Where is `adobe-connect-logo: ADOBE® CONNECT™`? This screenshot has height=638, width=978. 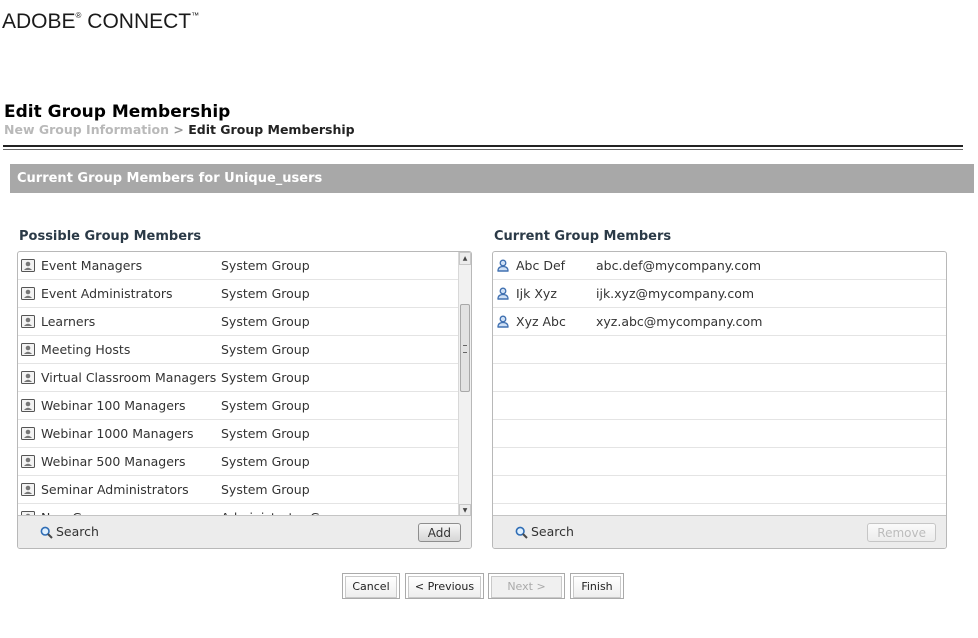 adobe-connect-logo: ADOBE® CONNECT™ is located at coordinates (101, 21).